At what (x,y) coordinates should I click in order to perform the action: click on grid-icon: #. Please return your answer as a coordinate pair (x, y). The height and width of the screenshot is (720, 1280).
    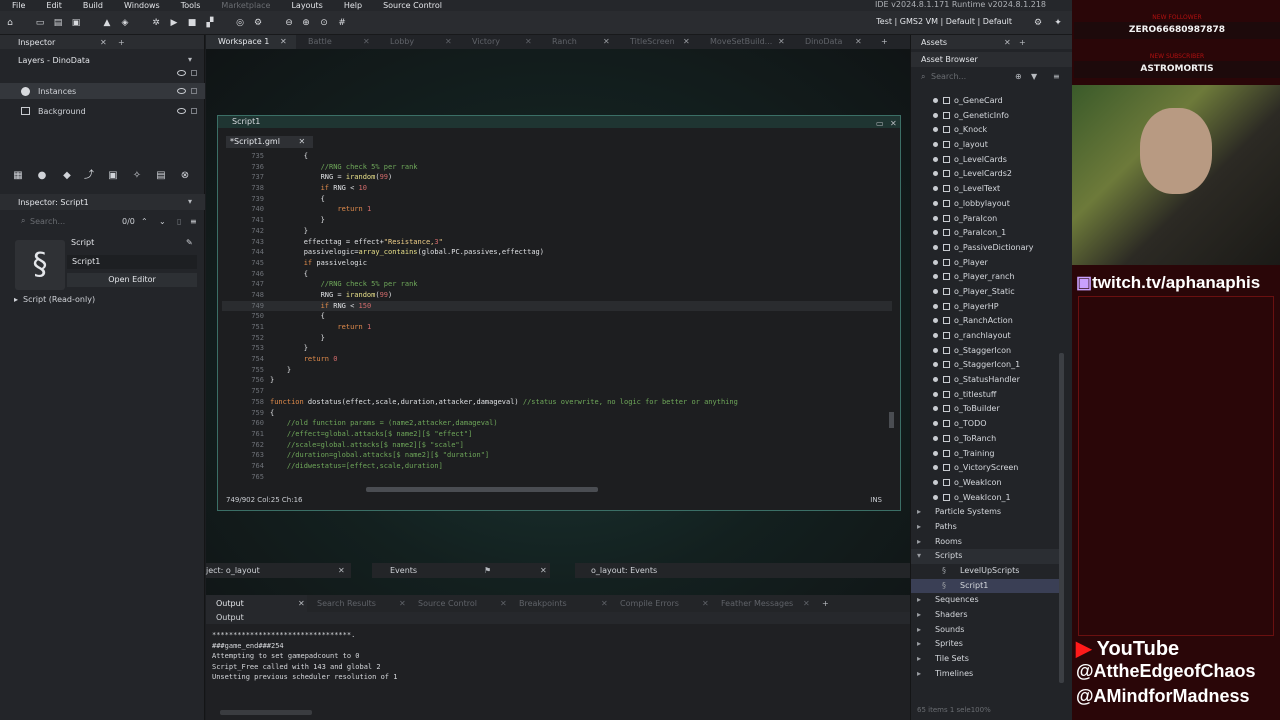
    Looking at the image, I should click on (342, 23).